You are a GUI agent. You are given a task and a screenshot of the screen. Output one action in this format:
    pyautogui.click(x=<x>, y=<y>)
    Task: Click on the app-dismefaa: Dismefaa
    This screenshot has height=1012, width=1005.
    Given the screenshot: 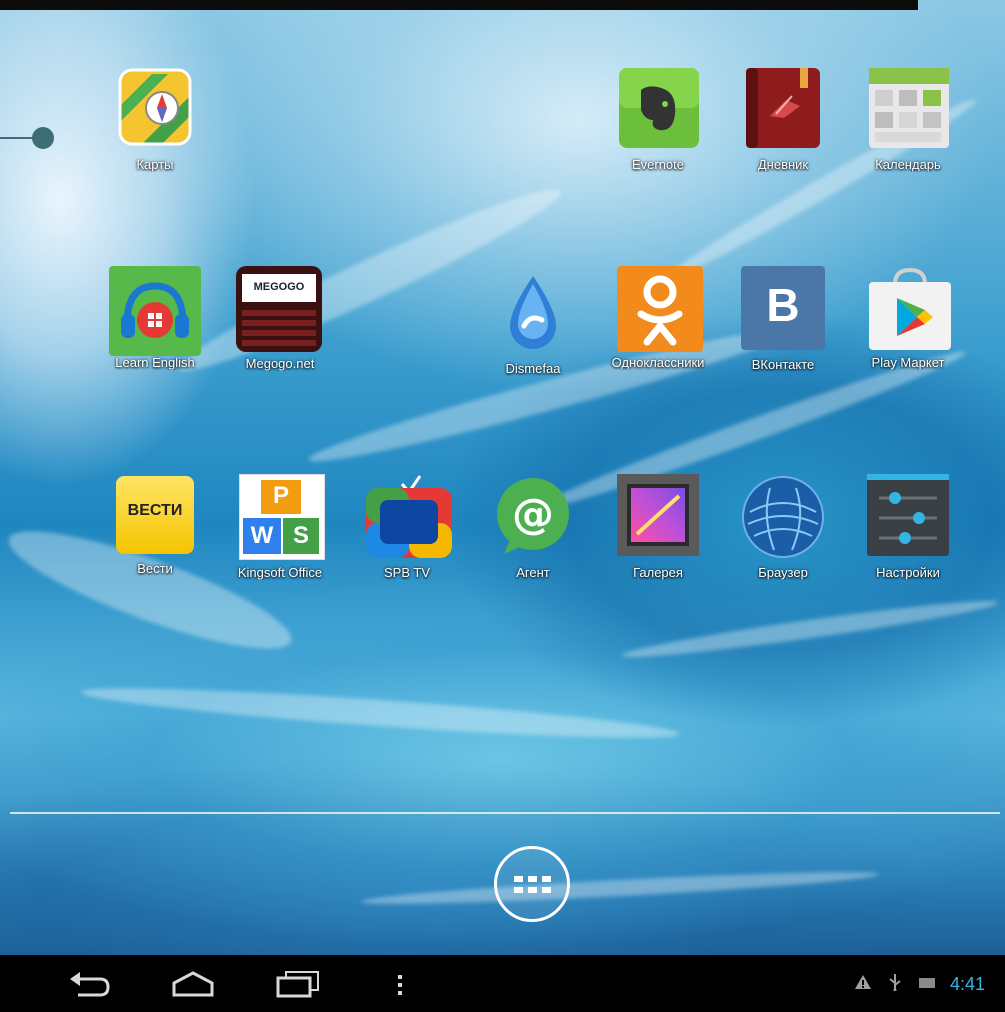 What is the action you would take?
    pyautogui.click(x=533, y=323)
    